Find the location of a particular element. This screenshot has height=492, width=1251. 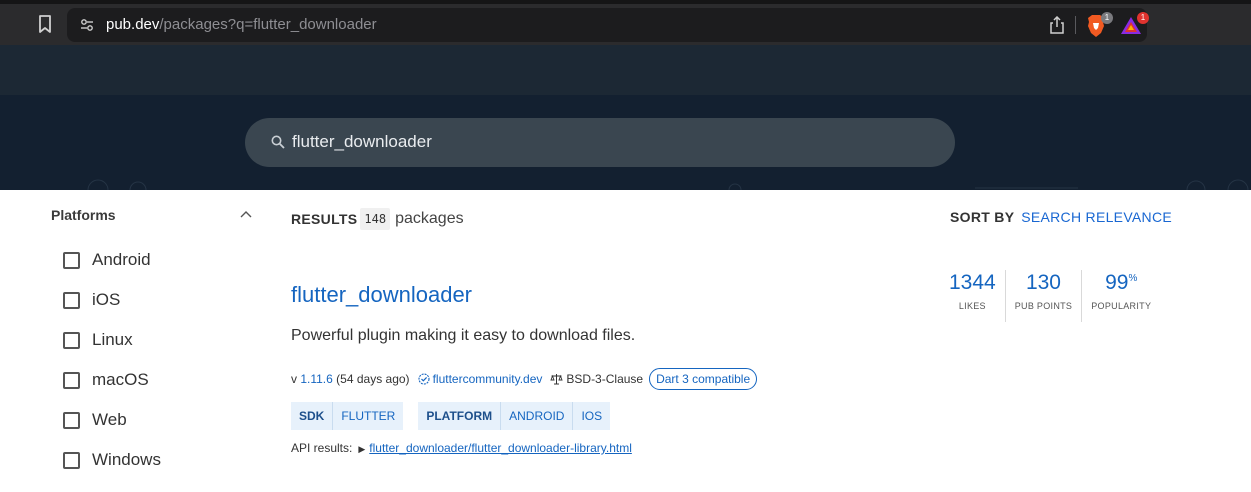

platform-filter-linux: Linux is located at coordinates (98, 340).